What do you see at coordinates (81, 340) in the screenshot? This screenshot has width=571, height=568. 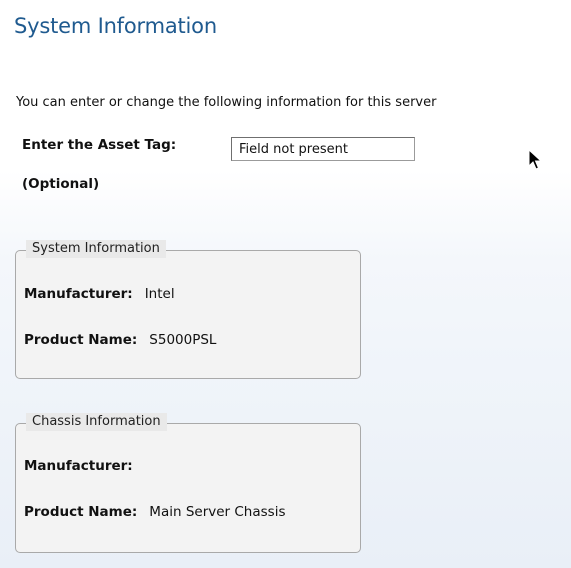 I see `system-product-label: Product Name:` at bounding box center [81, 340].